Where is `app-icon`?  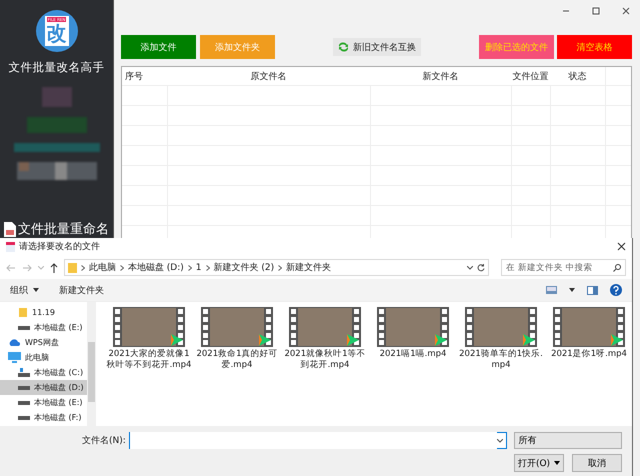 app-icon is located at coordinates (10, 247).